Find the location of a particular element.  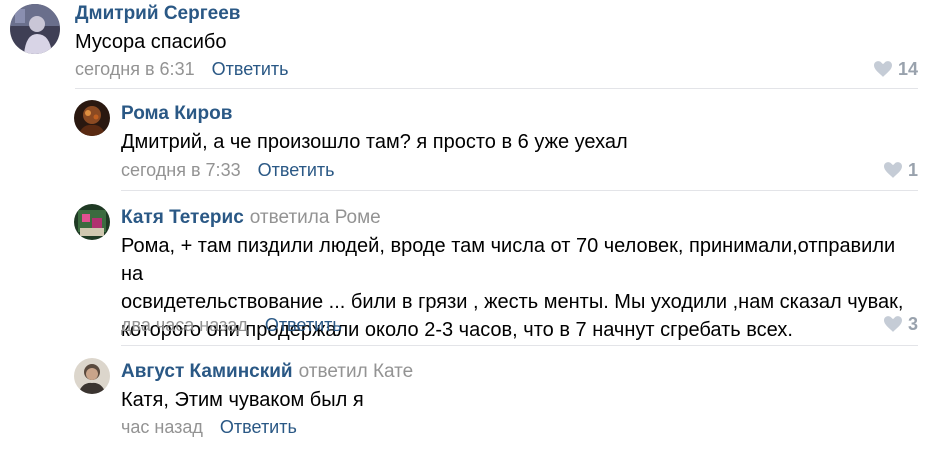

comment-text: Катя, Этим чуваком был я is located at coordinates (242, 400).